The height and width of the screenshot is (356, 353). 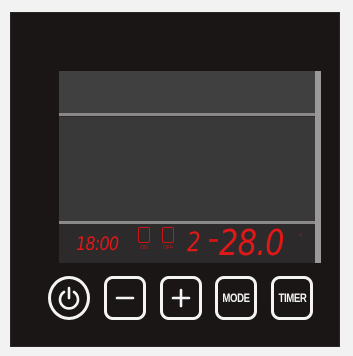 What do you see at coordinates (144, 235) in the screenshot?
I see `clock-on-icon` at bounding box center [144, 235].